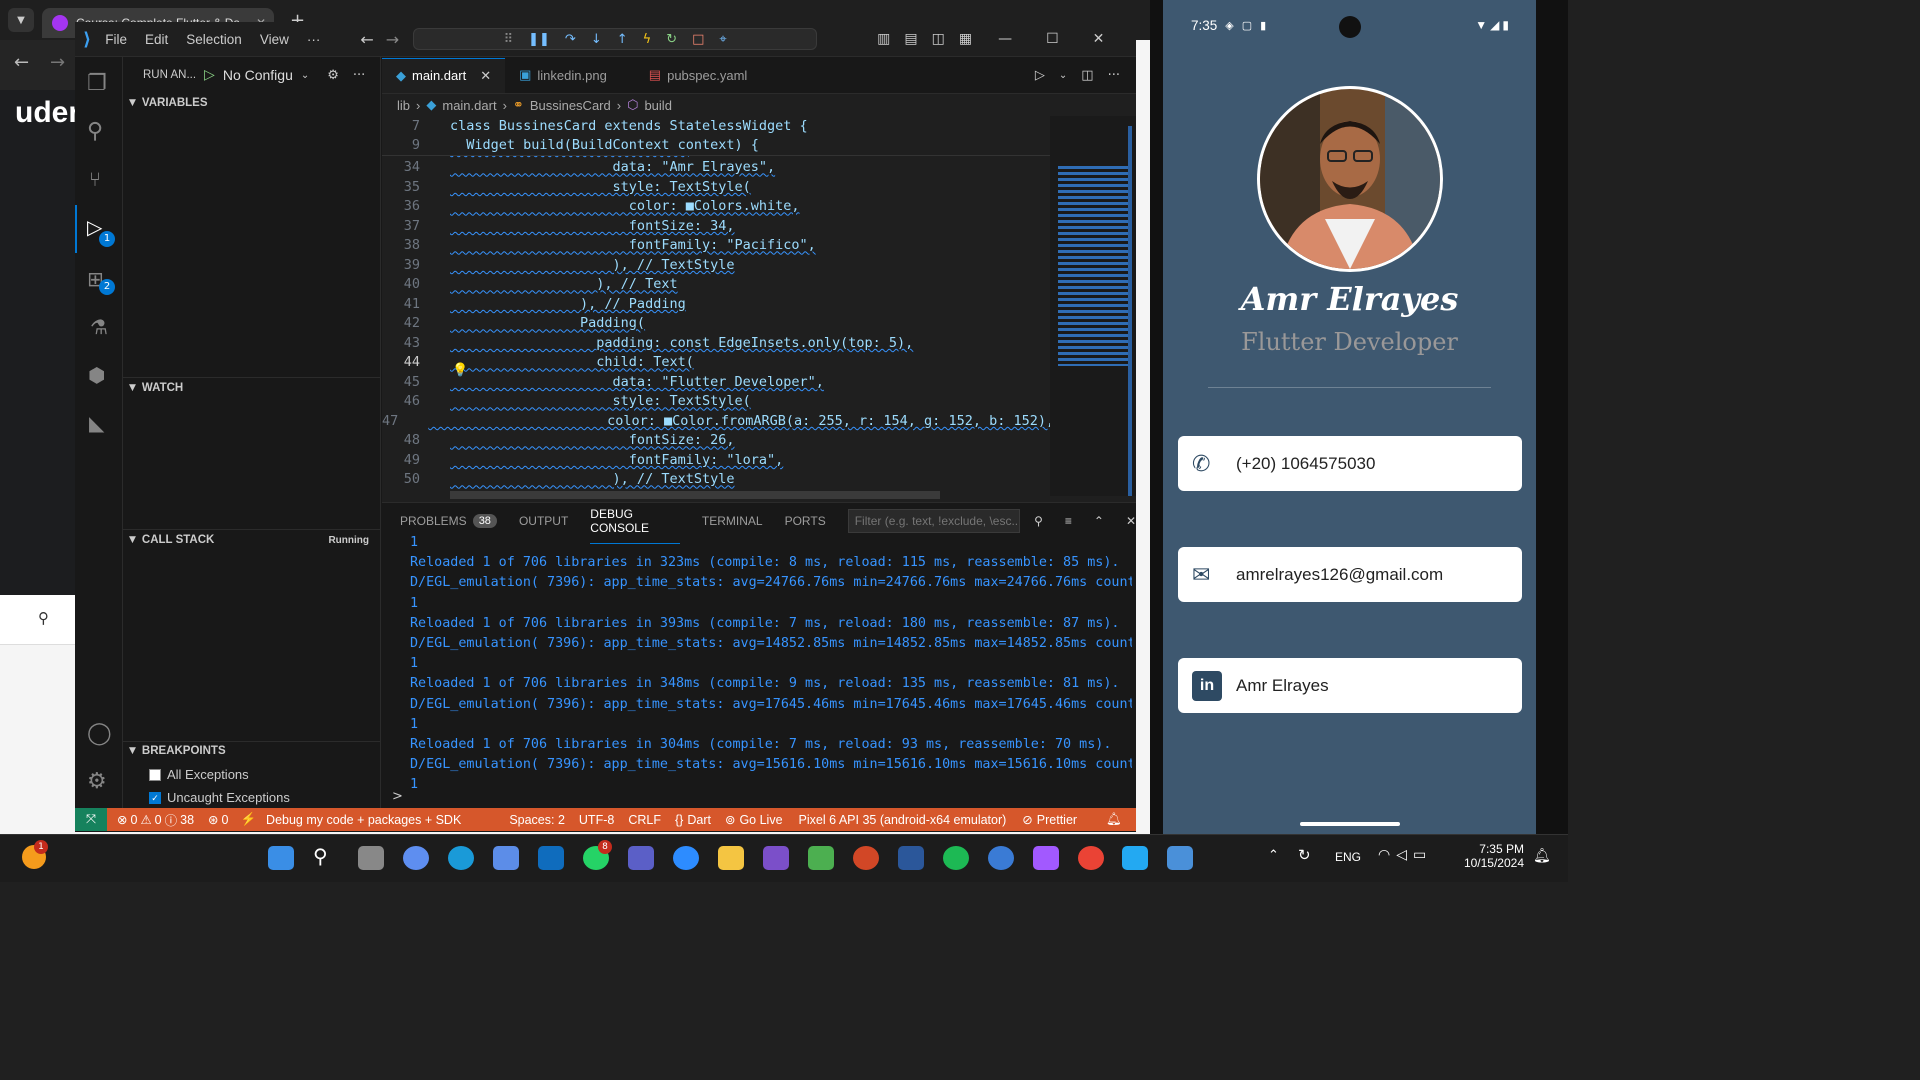 The width and height of the screenshot is (1920, 1080). I want to click on maximize-icon: ☐, so click(1052, 39).